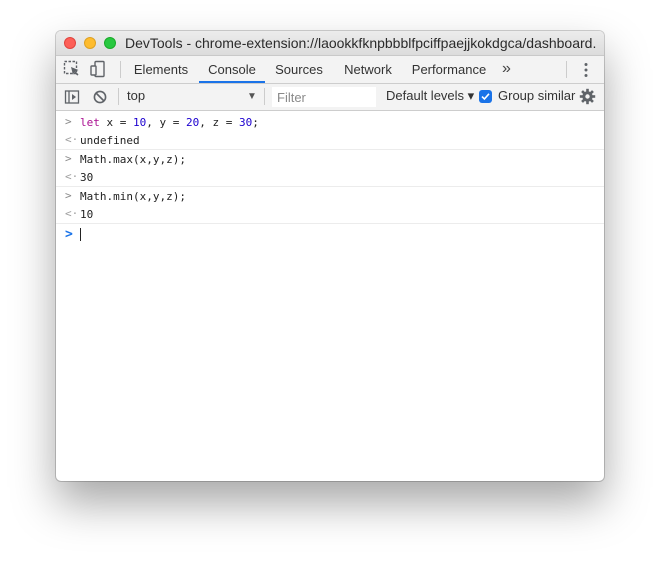 This screenshot has width=660, height=561. I want to click on tab-performance: Performance, so click(449, 69).